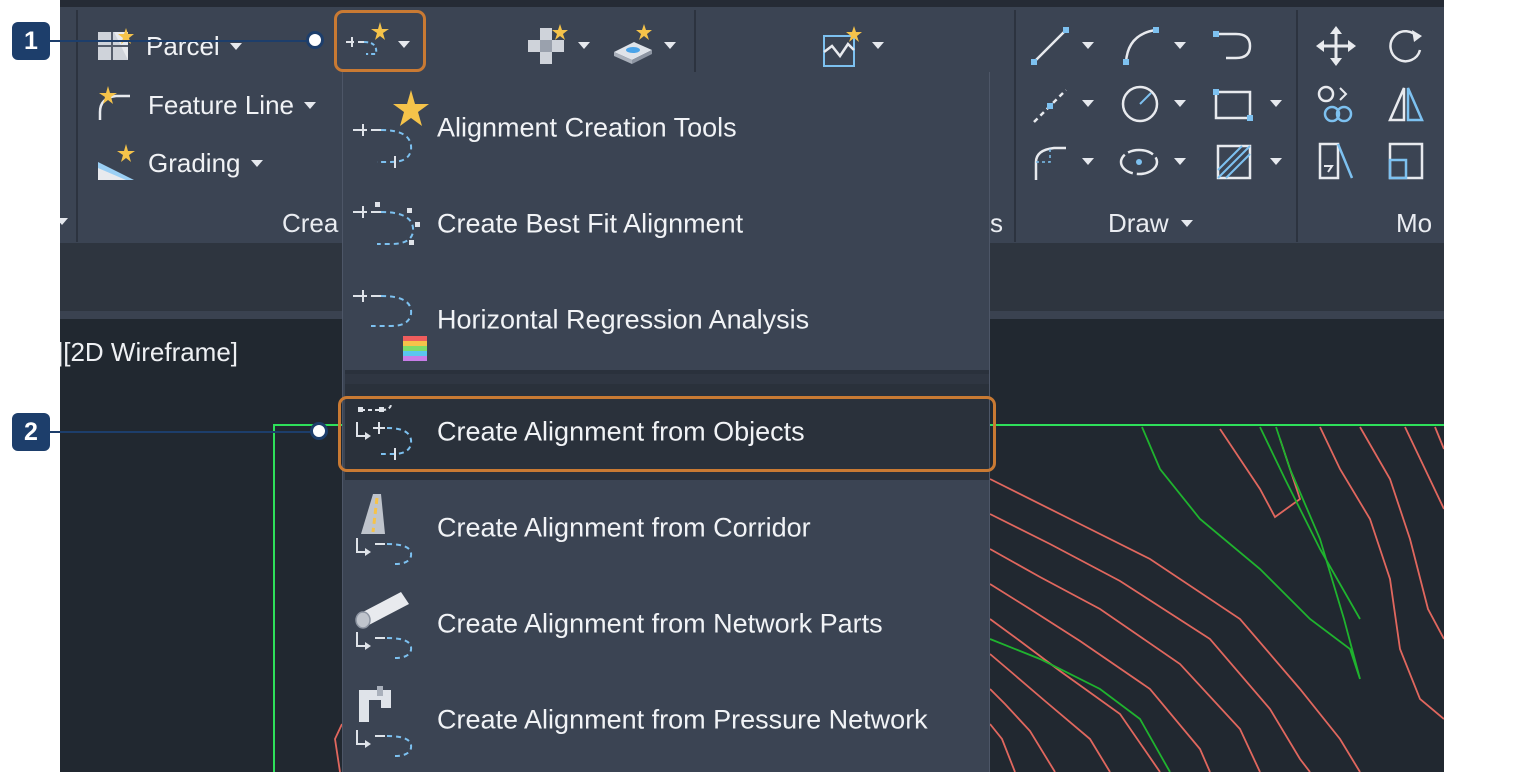  Describe the element at coordinates (682, 719) in the screenshot. I see `menu-item-label: Create Alignment from Pressure Network` at that location.